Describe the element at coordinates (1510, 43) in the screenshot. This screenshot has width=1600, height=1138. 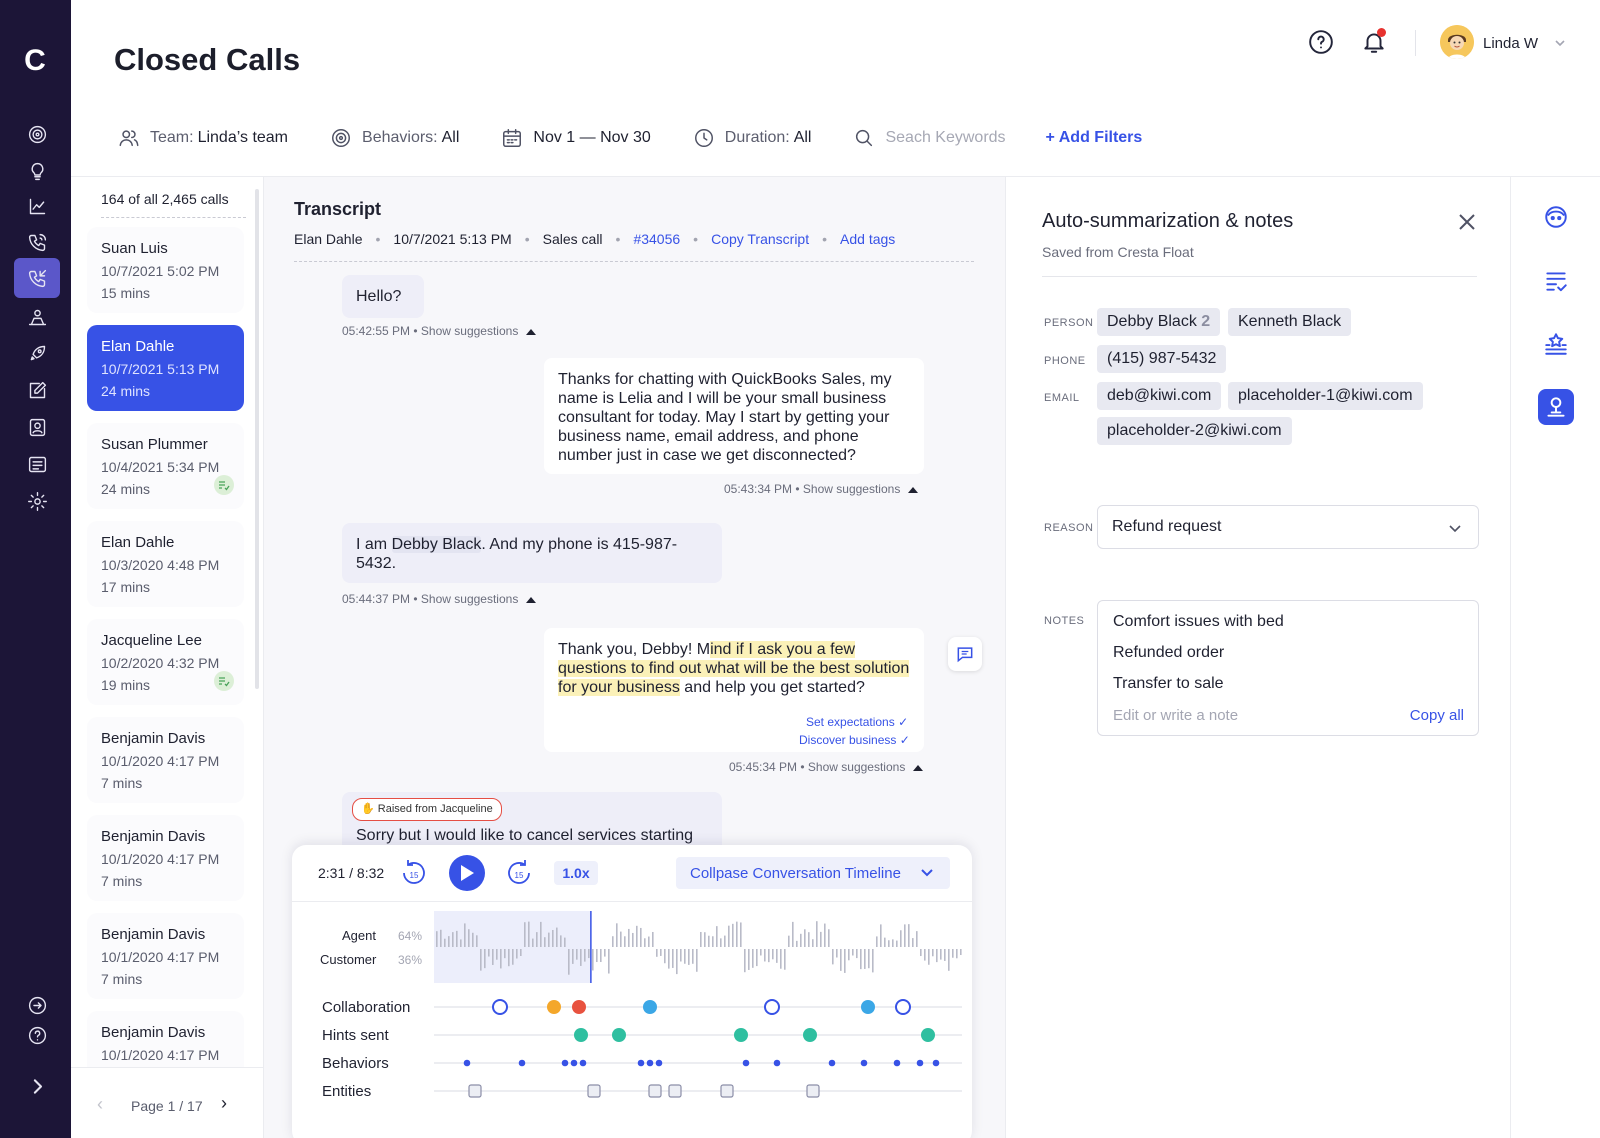
I see `user-name: Linda W` at that location.